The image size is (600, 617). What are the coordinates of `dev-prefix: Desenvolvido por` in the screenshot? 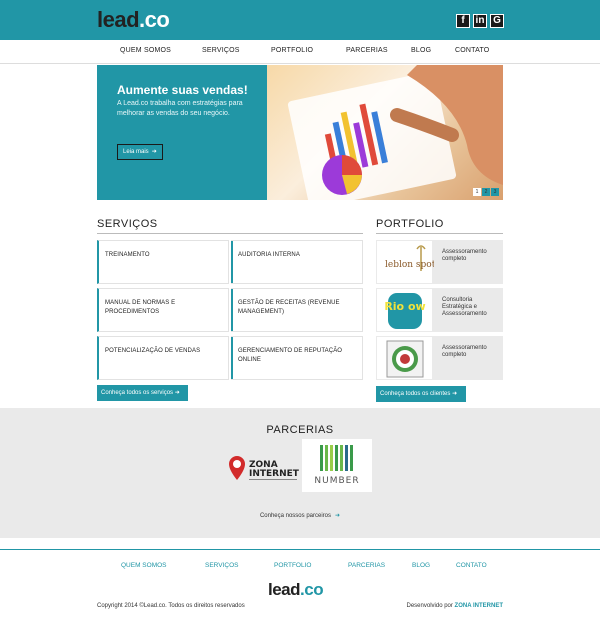 It's located at (429, 606).